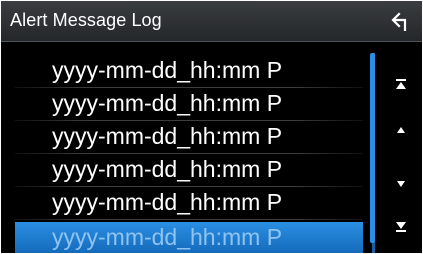  I want to click on list-item-selected: yyyy-mm-dd_hh:mm P, so click(189, 237).